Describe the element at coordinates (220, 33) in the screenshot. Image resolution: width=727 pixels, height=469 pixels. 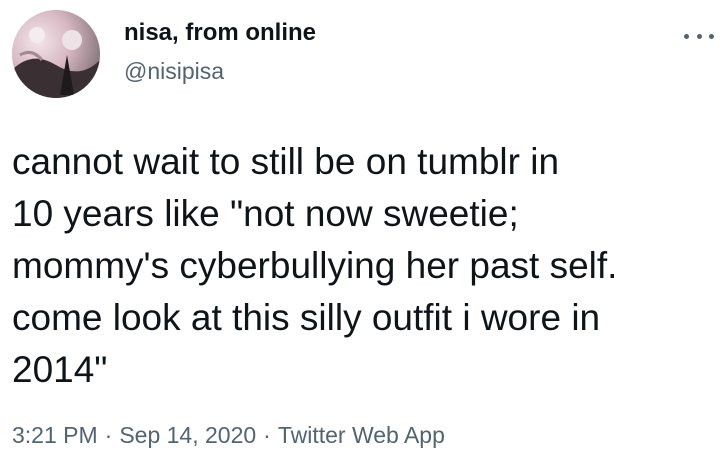
I see `author-display-name: nisa, from online` at that location.